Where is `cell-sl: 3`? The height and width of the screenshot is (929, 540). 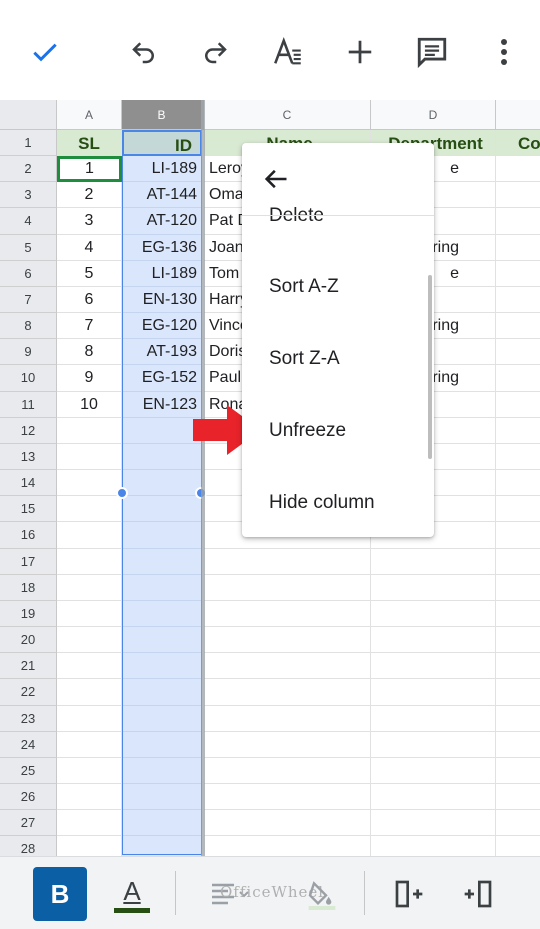 cell-sl: 3 is located at coordinates (89, 221).